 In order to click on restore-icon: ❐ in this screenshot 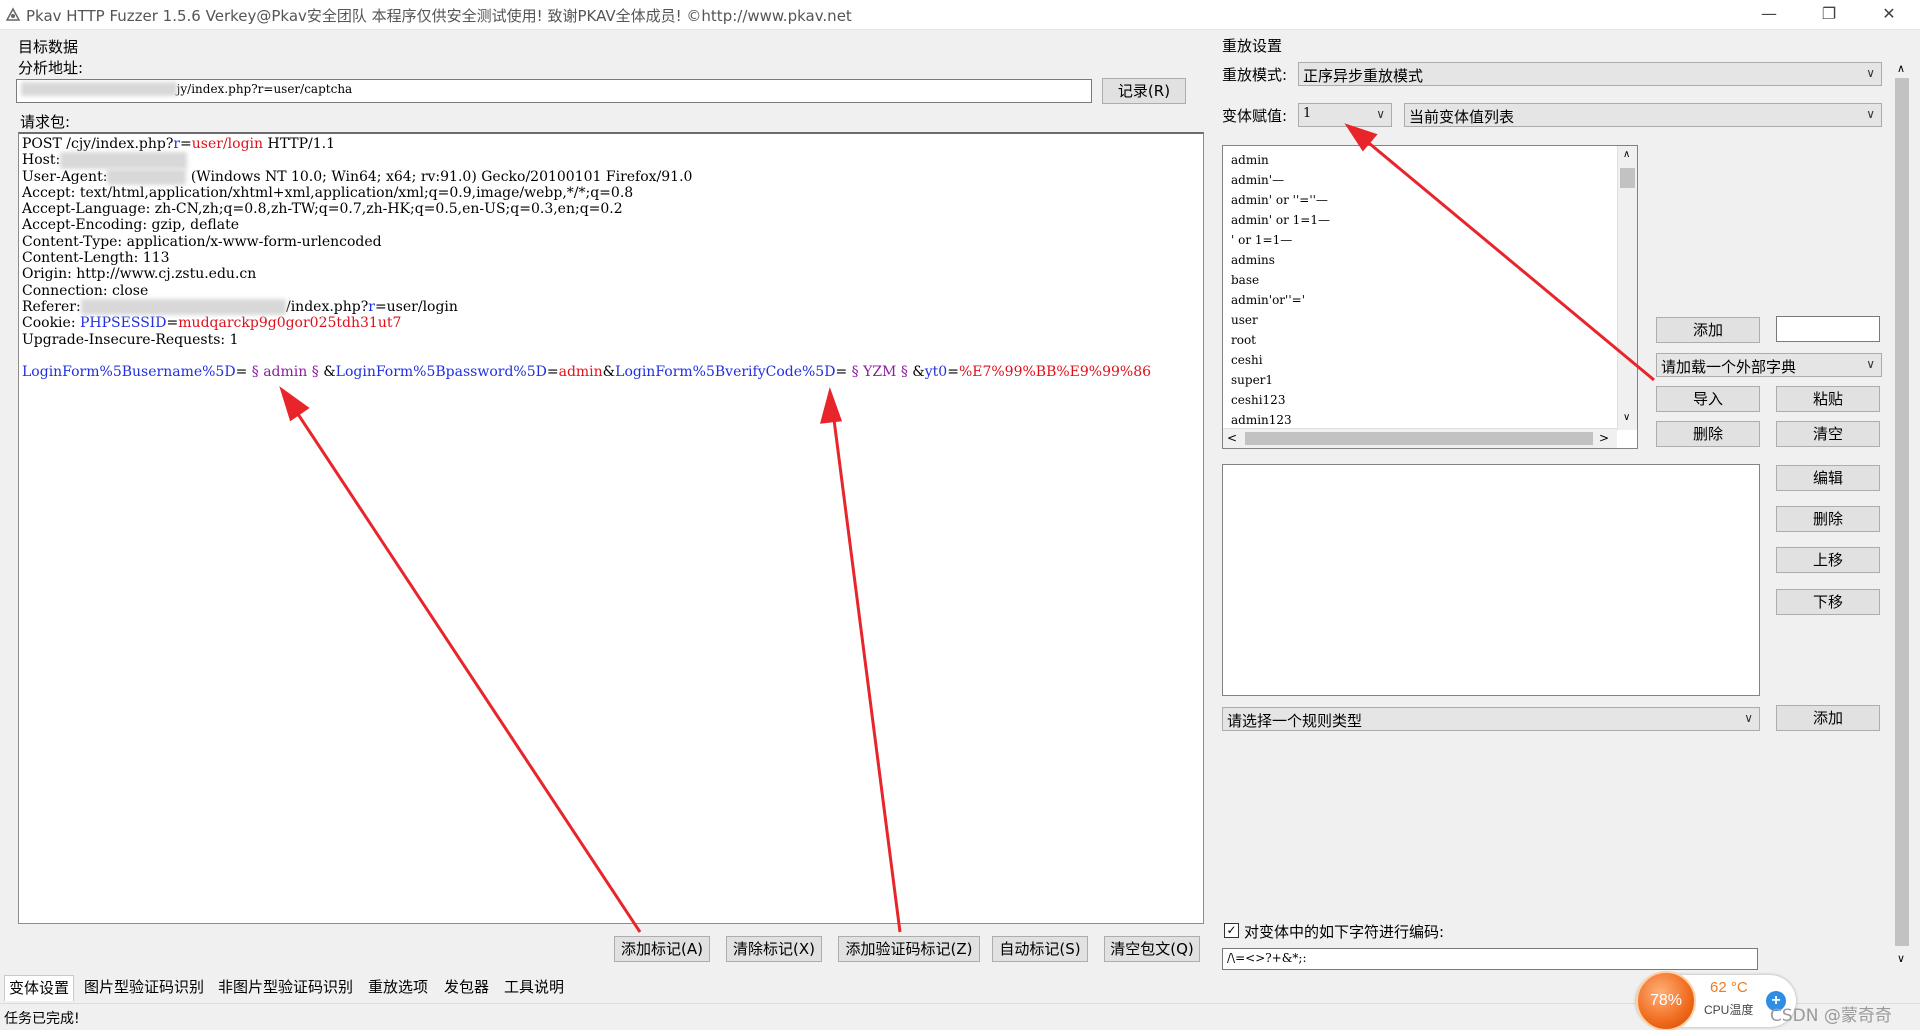, I will do `click(1829, 15)`.